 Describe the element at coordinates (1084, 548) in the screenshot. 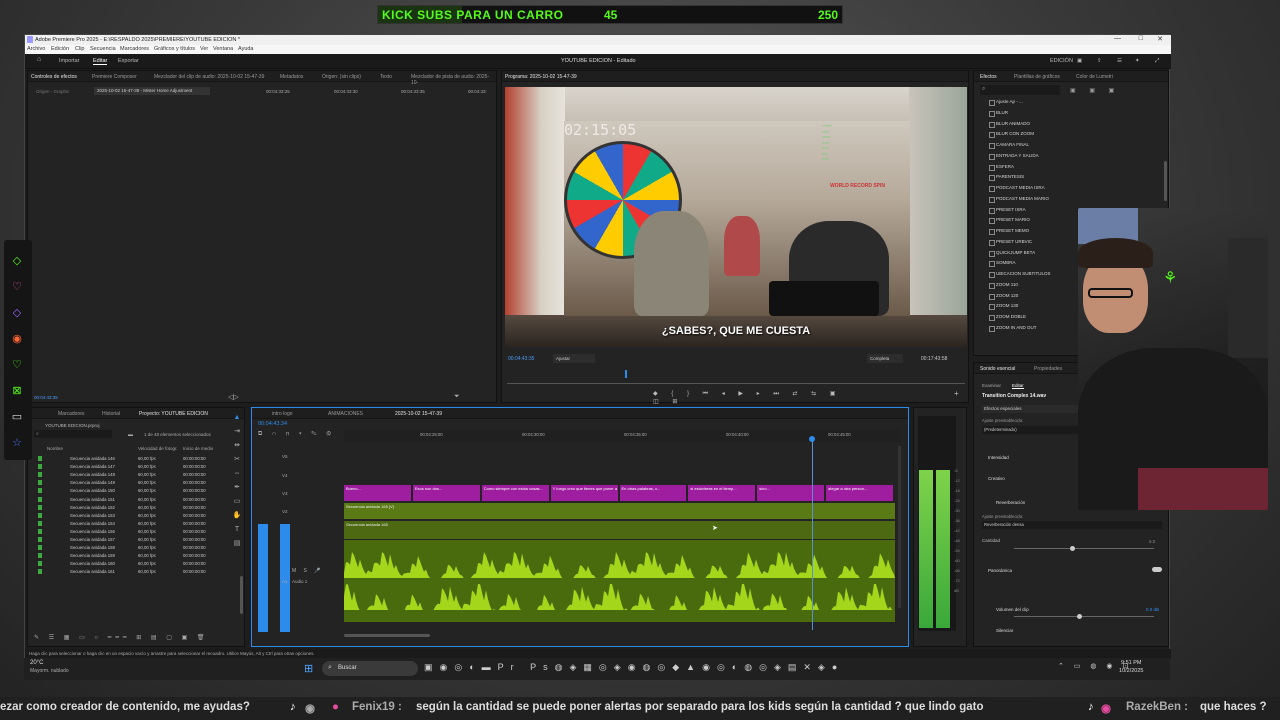

I see `amount-slider` at that location.